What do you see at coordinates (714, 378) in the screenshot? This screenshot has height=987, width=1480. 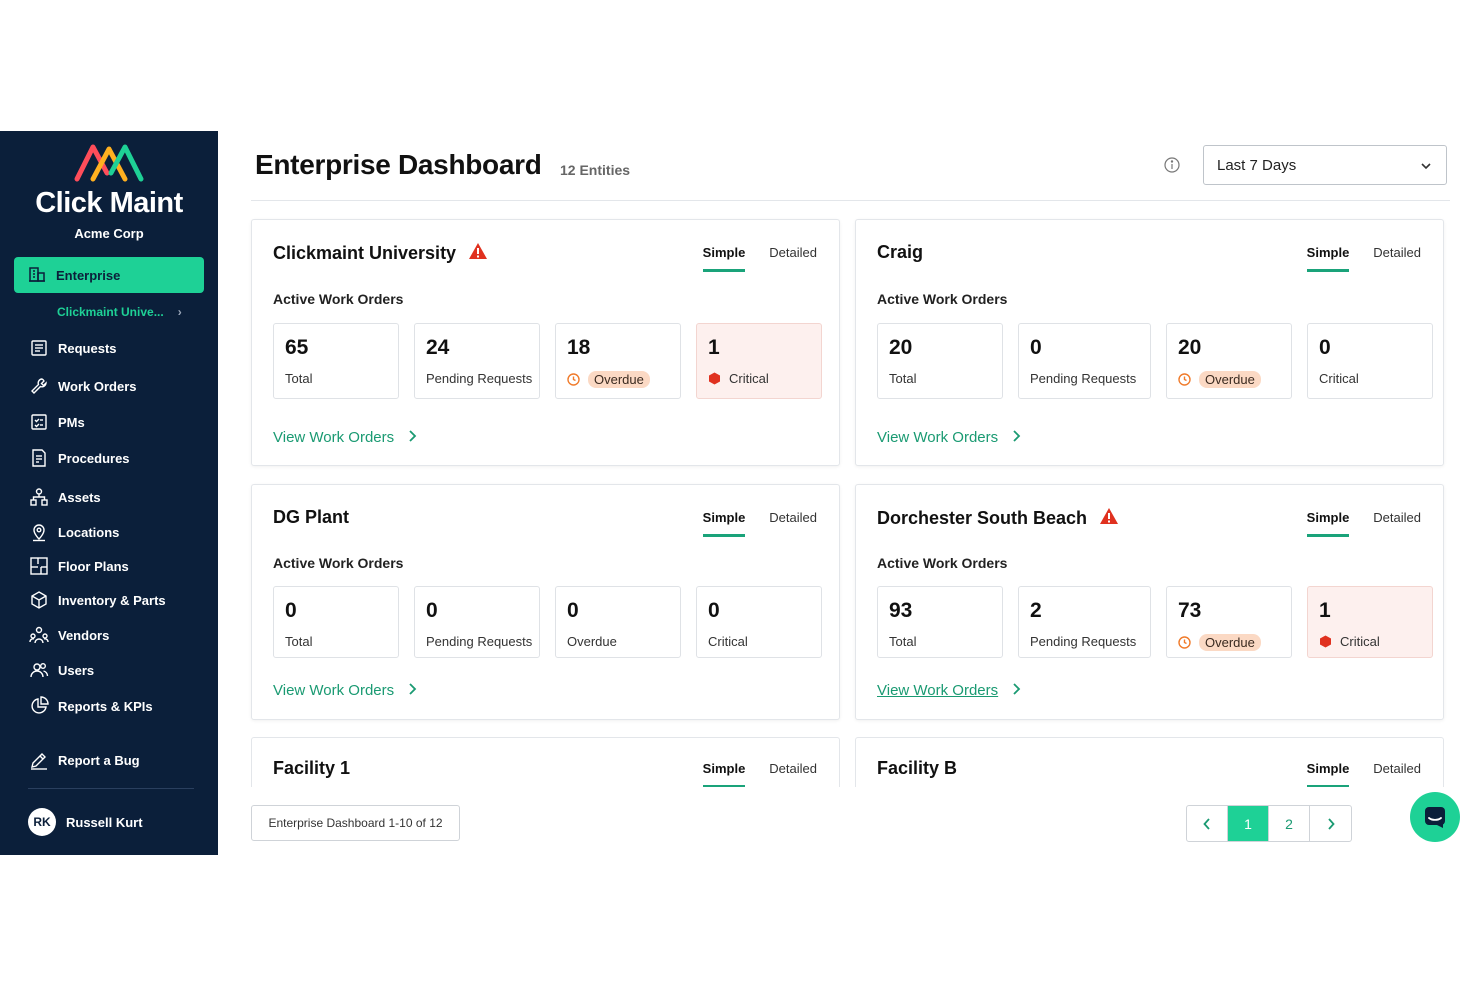 I see `critical-hexagon-icon` at bounding box center [714, 378].